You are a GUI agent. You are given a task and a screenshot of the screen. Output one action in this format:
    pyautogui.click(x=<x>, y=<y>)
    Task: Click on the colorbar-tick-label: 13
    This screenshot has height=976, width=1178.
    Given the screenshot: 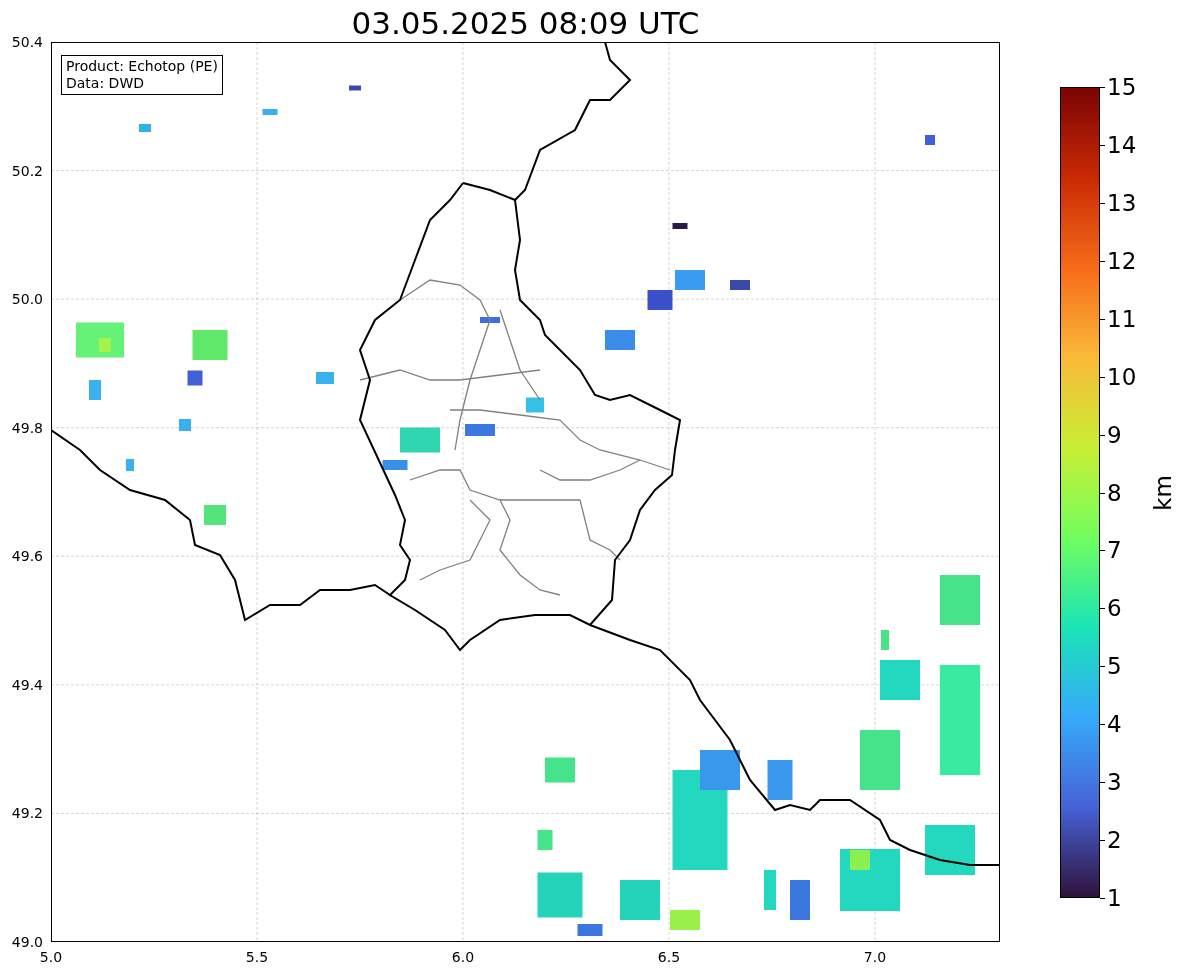 What is the action you would take?
    pyautogui.click(x=1122, y=202)
    